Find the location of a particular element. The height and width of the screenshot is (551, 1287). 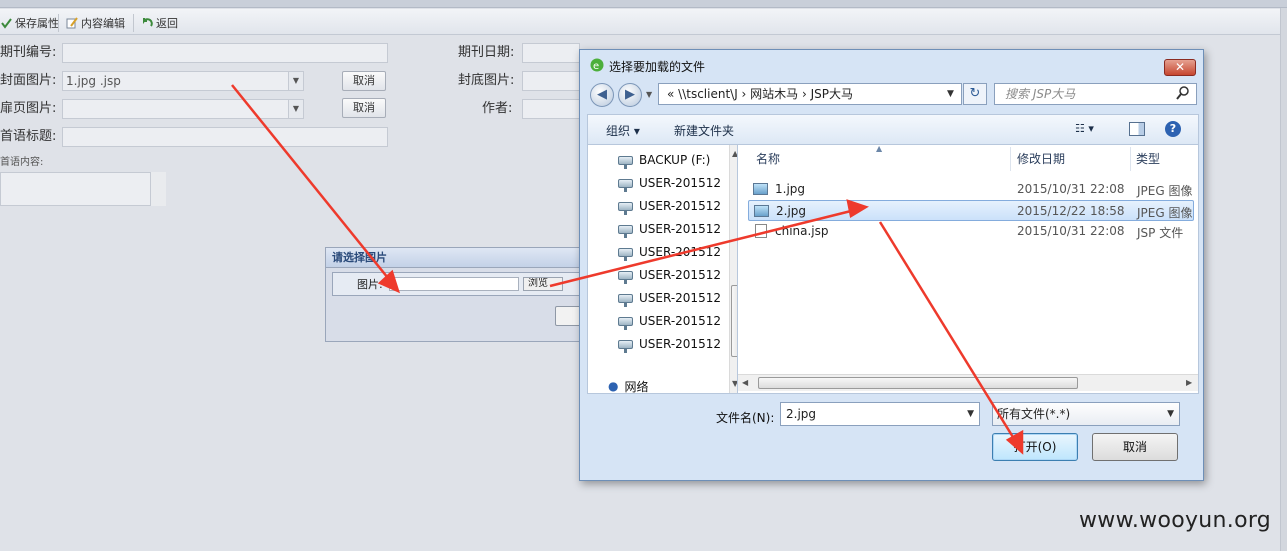

edit-icon is located at coordinates (72, 23).